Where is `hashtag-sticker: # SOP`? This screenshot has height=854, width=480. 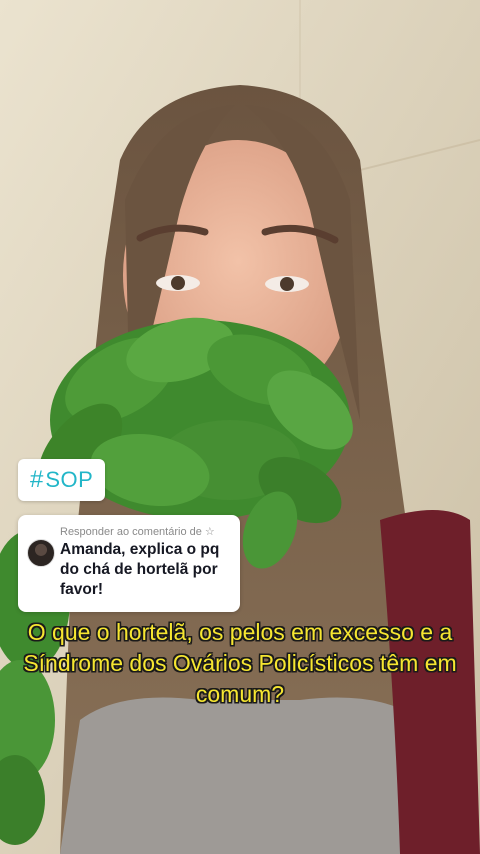 hashtag-sticker: # SOP is located at coordinates (62, 480).